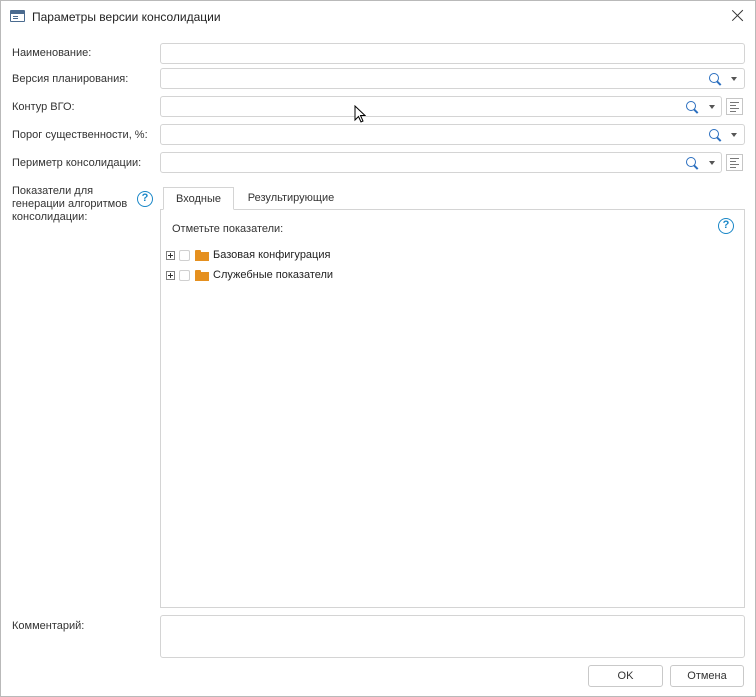  I want to click on consolidation-perimeter-list-button, so click(734, 162).